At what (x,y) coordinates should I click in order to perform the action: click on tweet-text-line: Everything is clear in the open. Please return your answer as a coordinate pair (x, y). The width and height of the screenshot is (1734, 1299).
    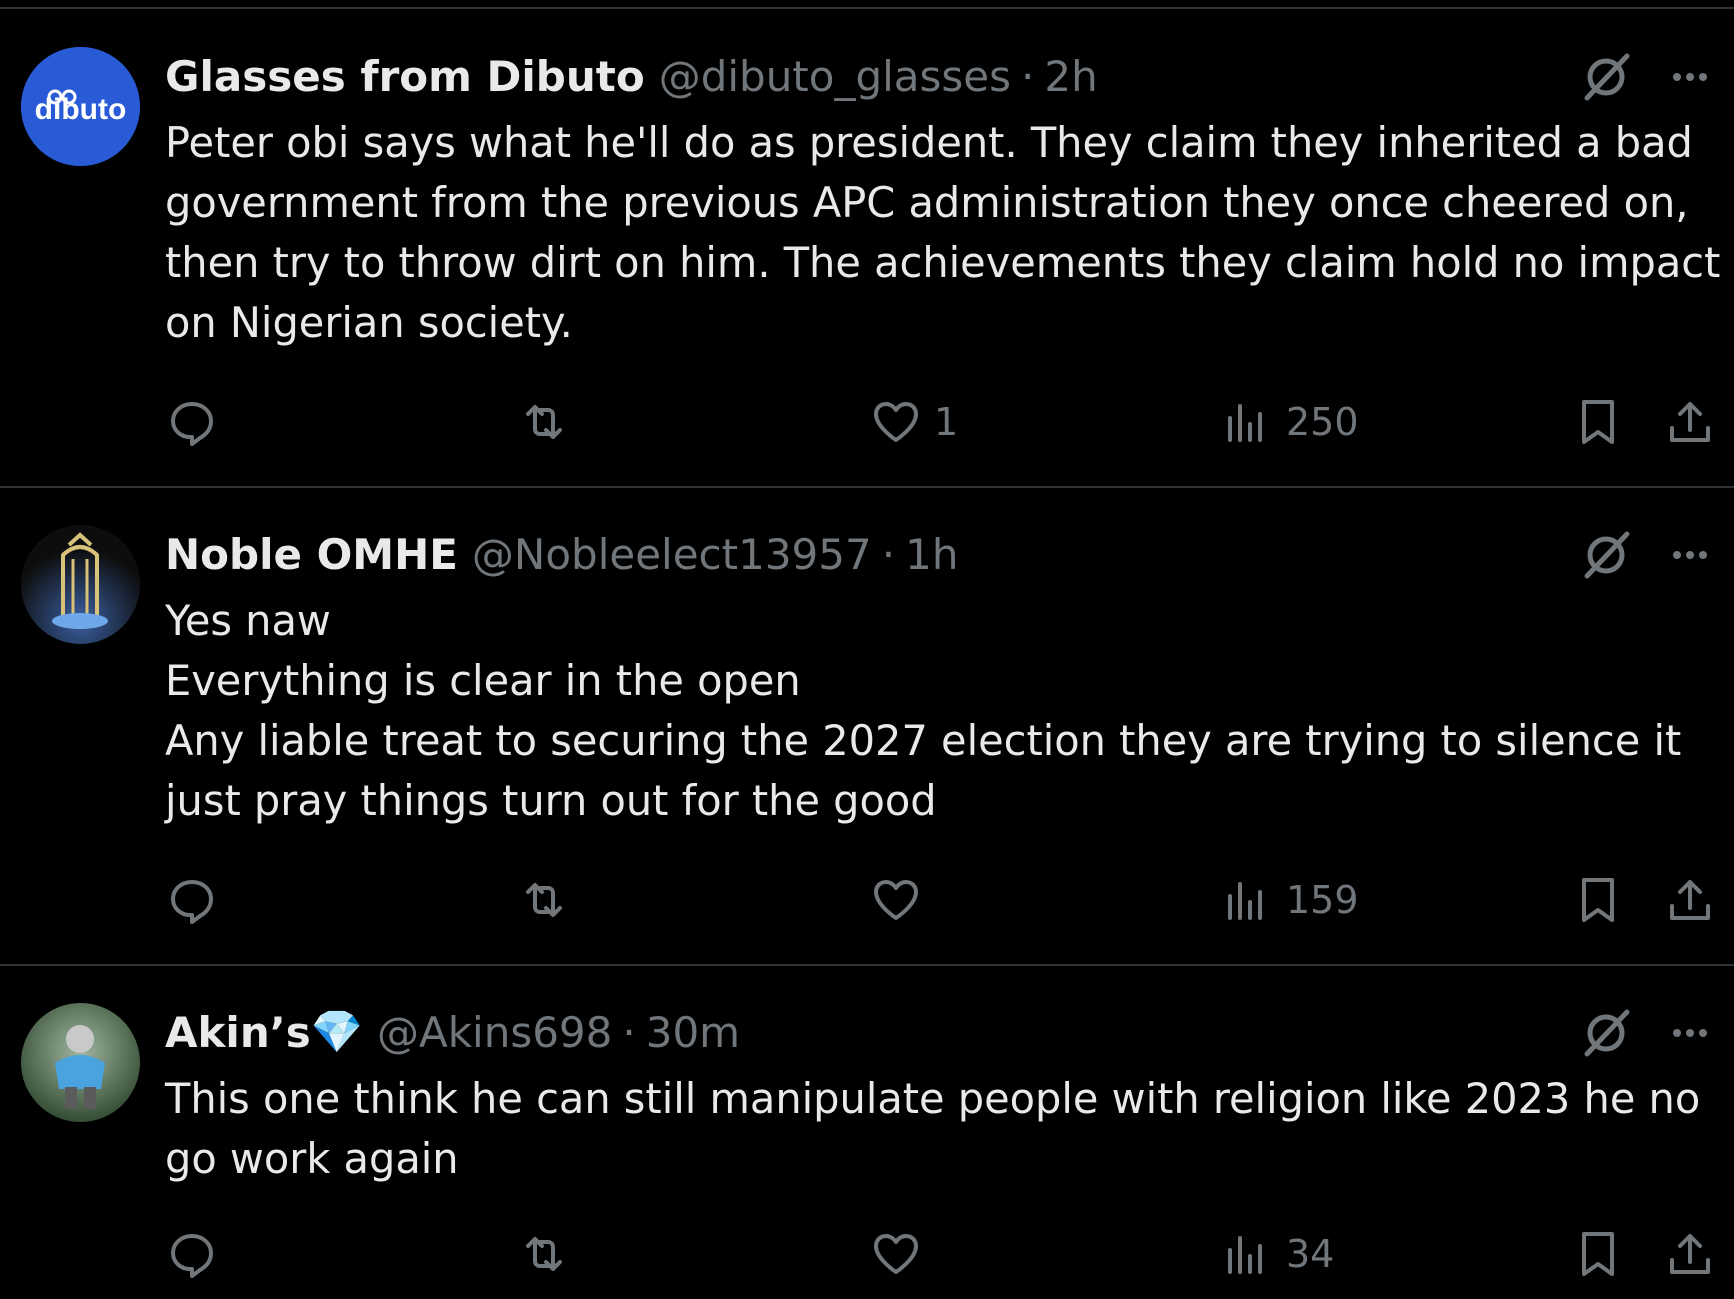
    Looking at the image, I should click on (483, 680).